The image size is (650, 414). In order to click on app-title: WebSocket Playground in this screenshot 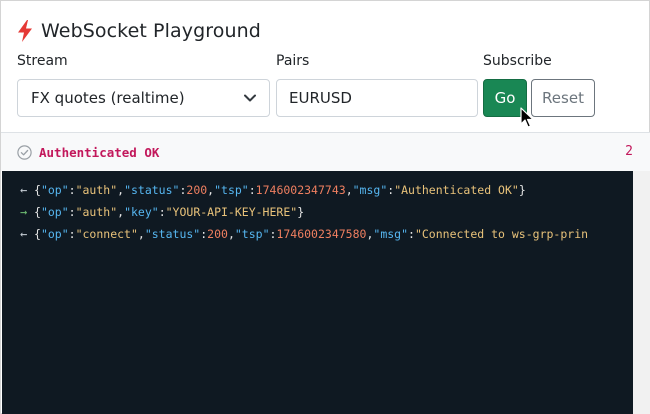, I will do `click(151, 31)`.